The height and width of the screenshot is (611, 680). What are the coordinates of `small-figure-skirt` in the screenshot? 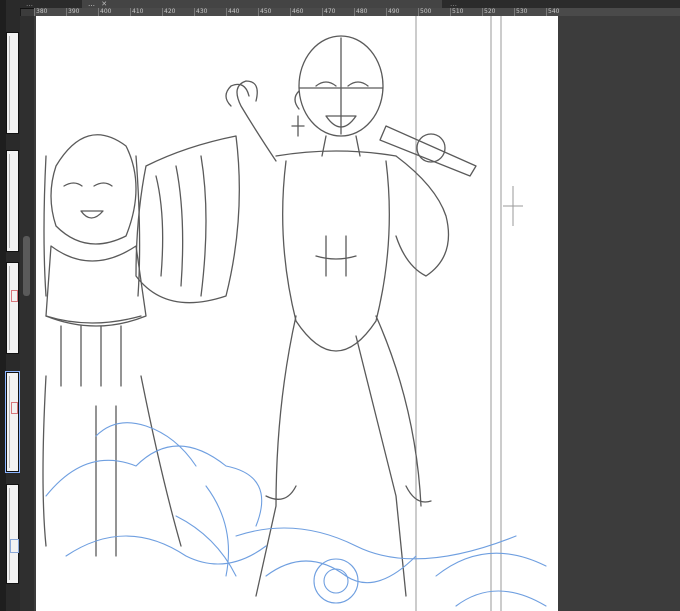 It's located at (112, 461).